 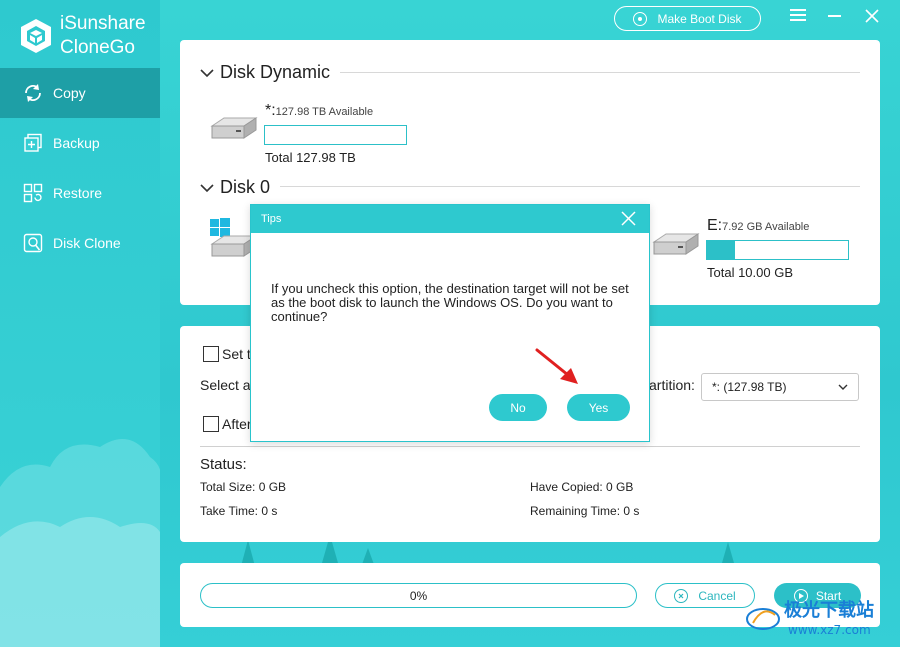 I want to click on refresh-icon, so click(x=33, y=93).